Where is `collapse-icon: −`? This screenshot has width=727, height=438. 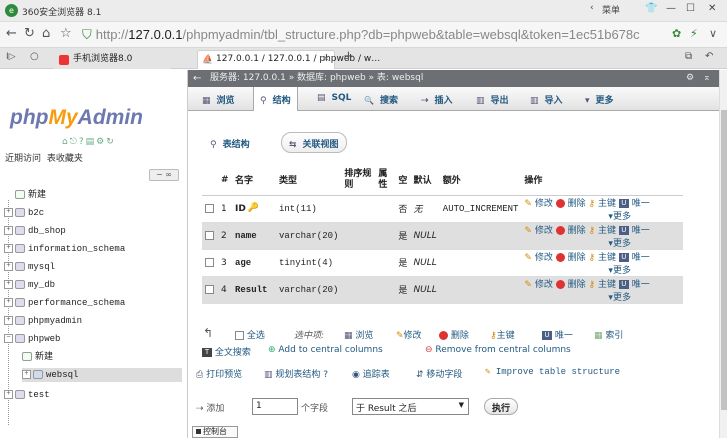
collapse-icon: − is located at coordinates (8, 339).